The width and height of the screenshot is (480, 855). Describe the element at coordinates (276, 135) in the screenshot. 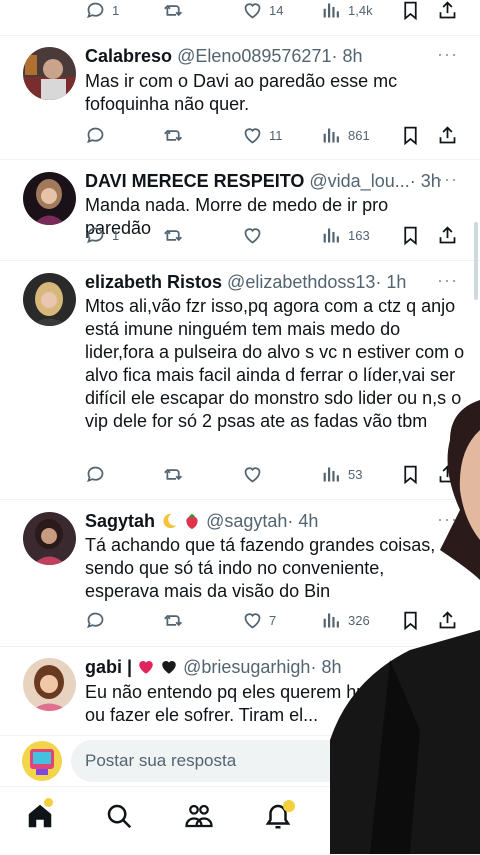

I see `like-count: 11` at that location.